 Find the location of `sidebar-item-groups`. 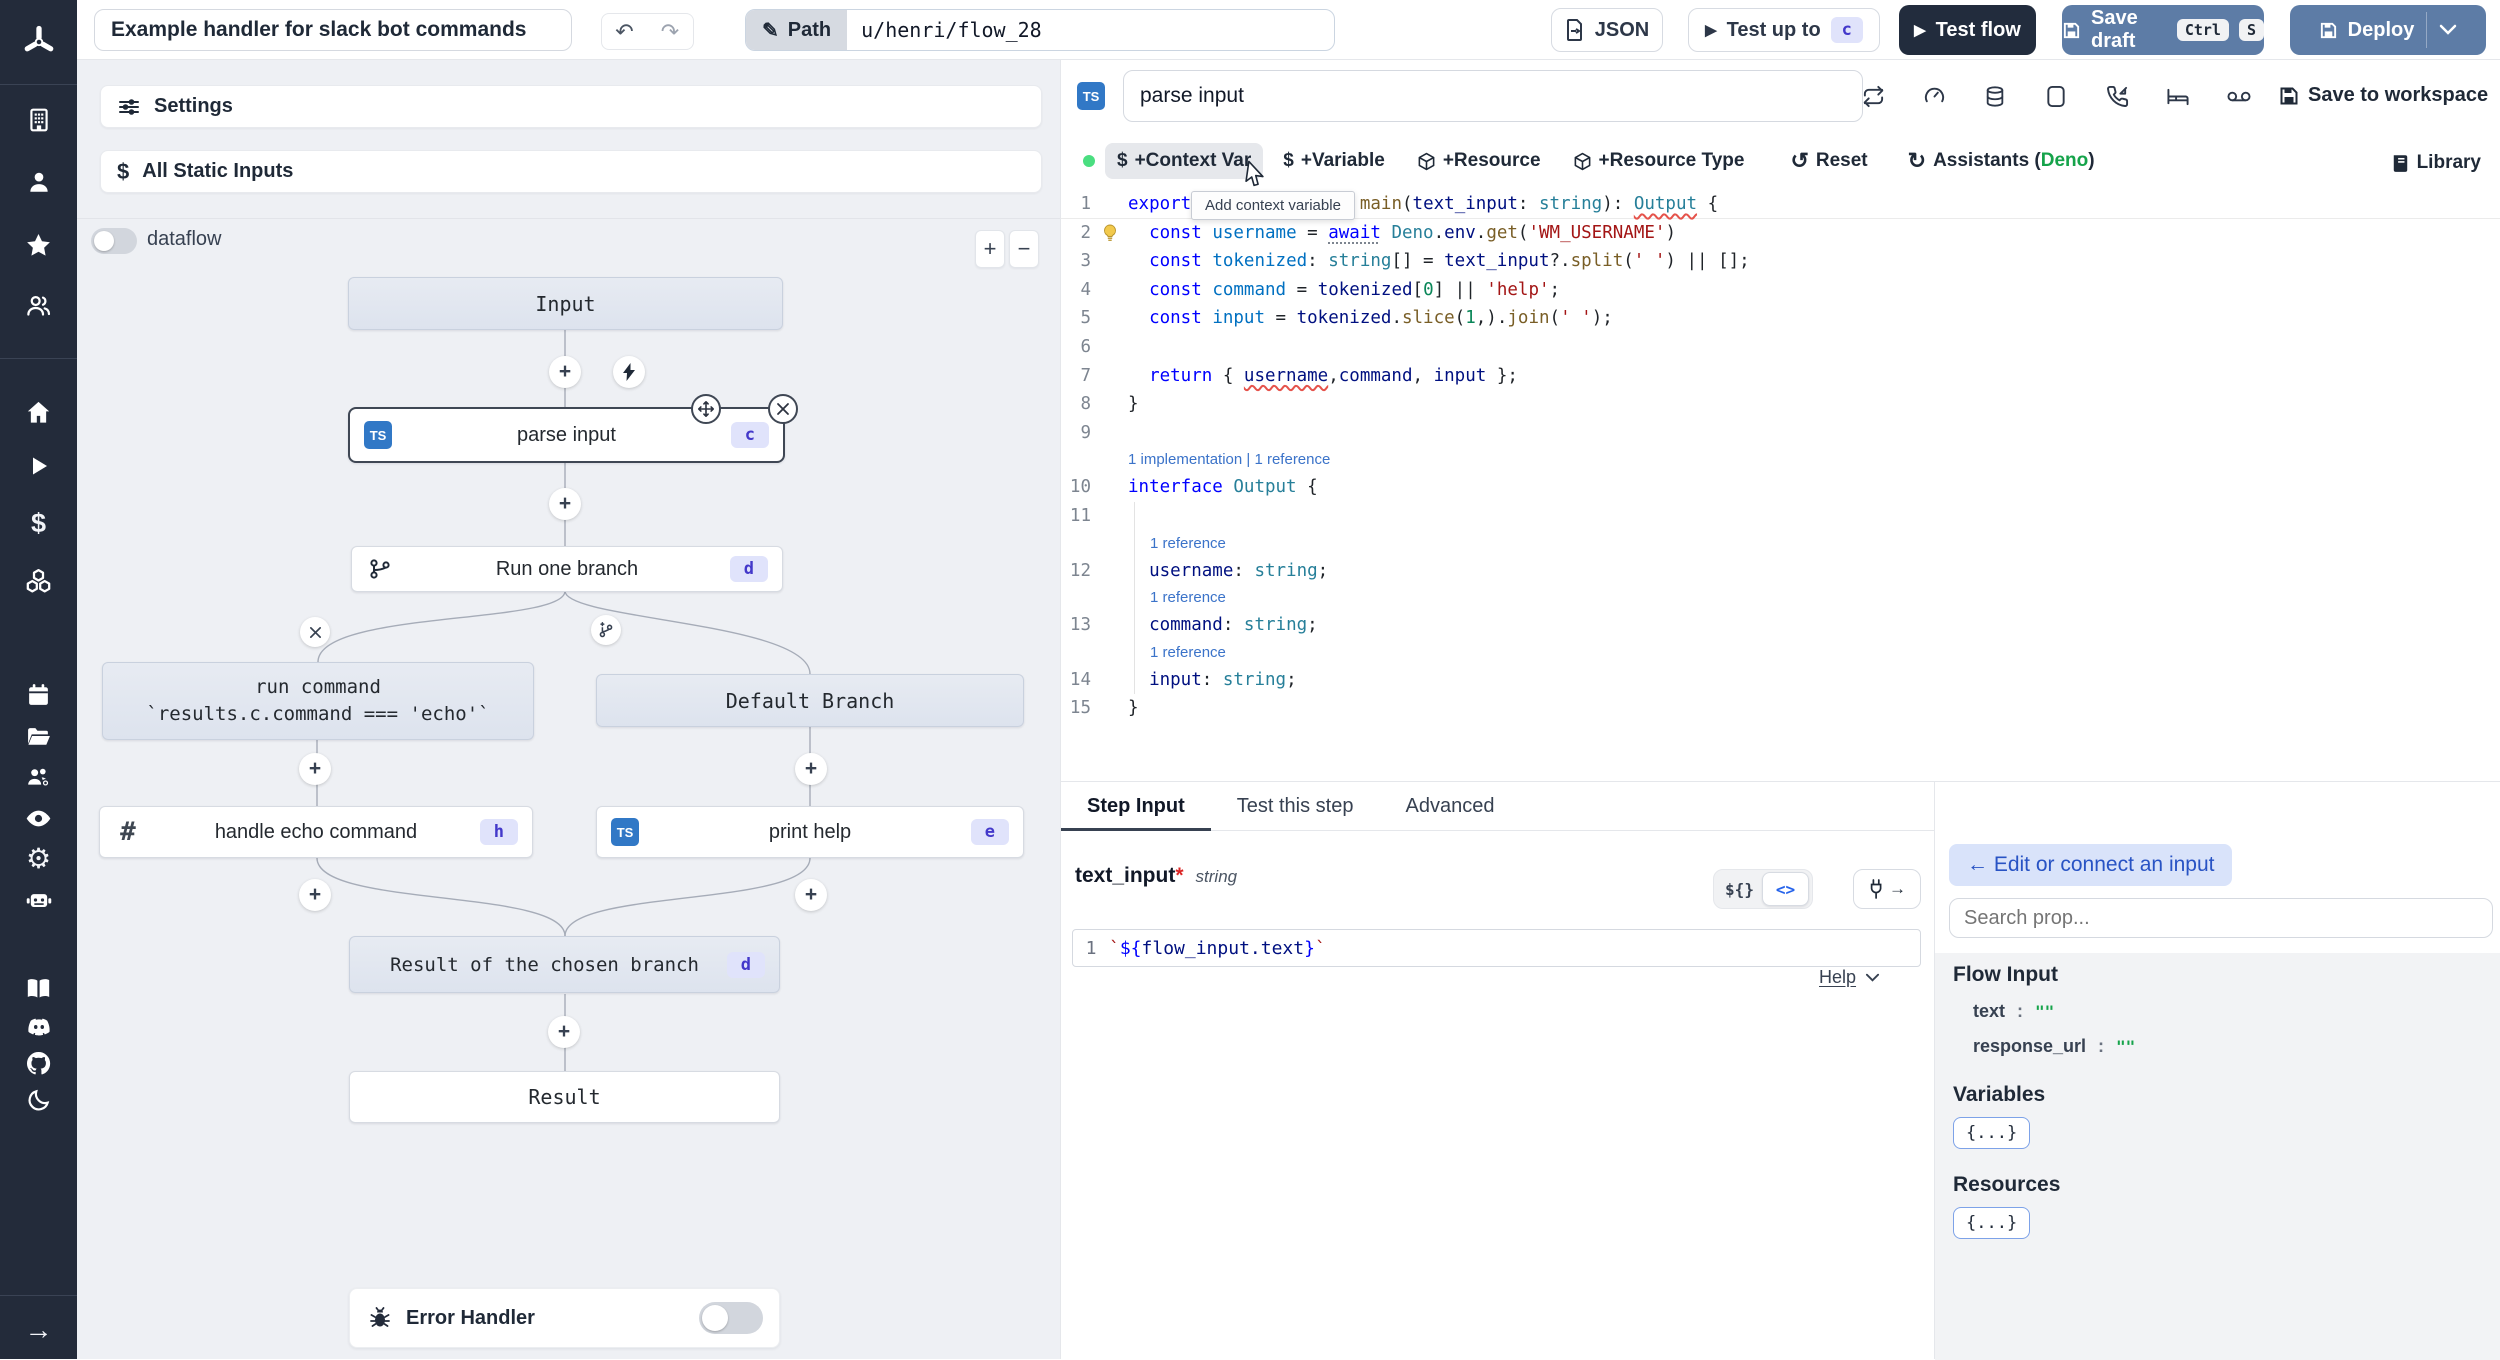

sidebar-item-groups is located at coordinates (38, 777).